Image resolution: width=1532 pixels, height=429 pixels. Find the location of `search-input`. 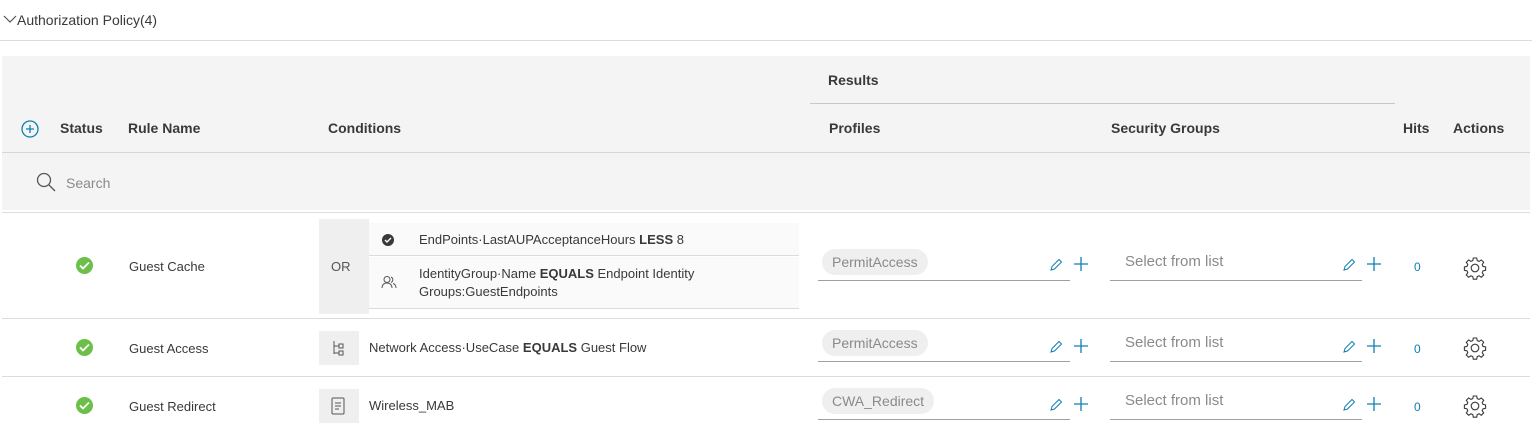

search-input is located at coordinates (196, 183).